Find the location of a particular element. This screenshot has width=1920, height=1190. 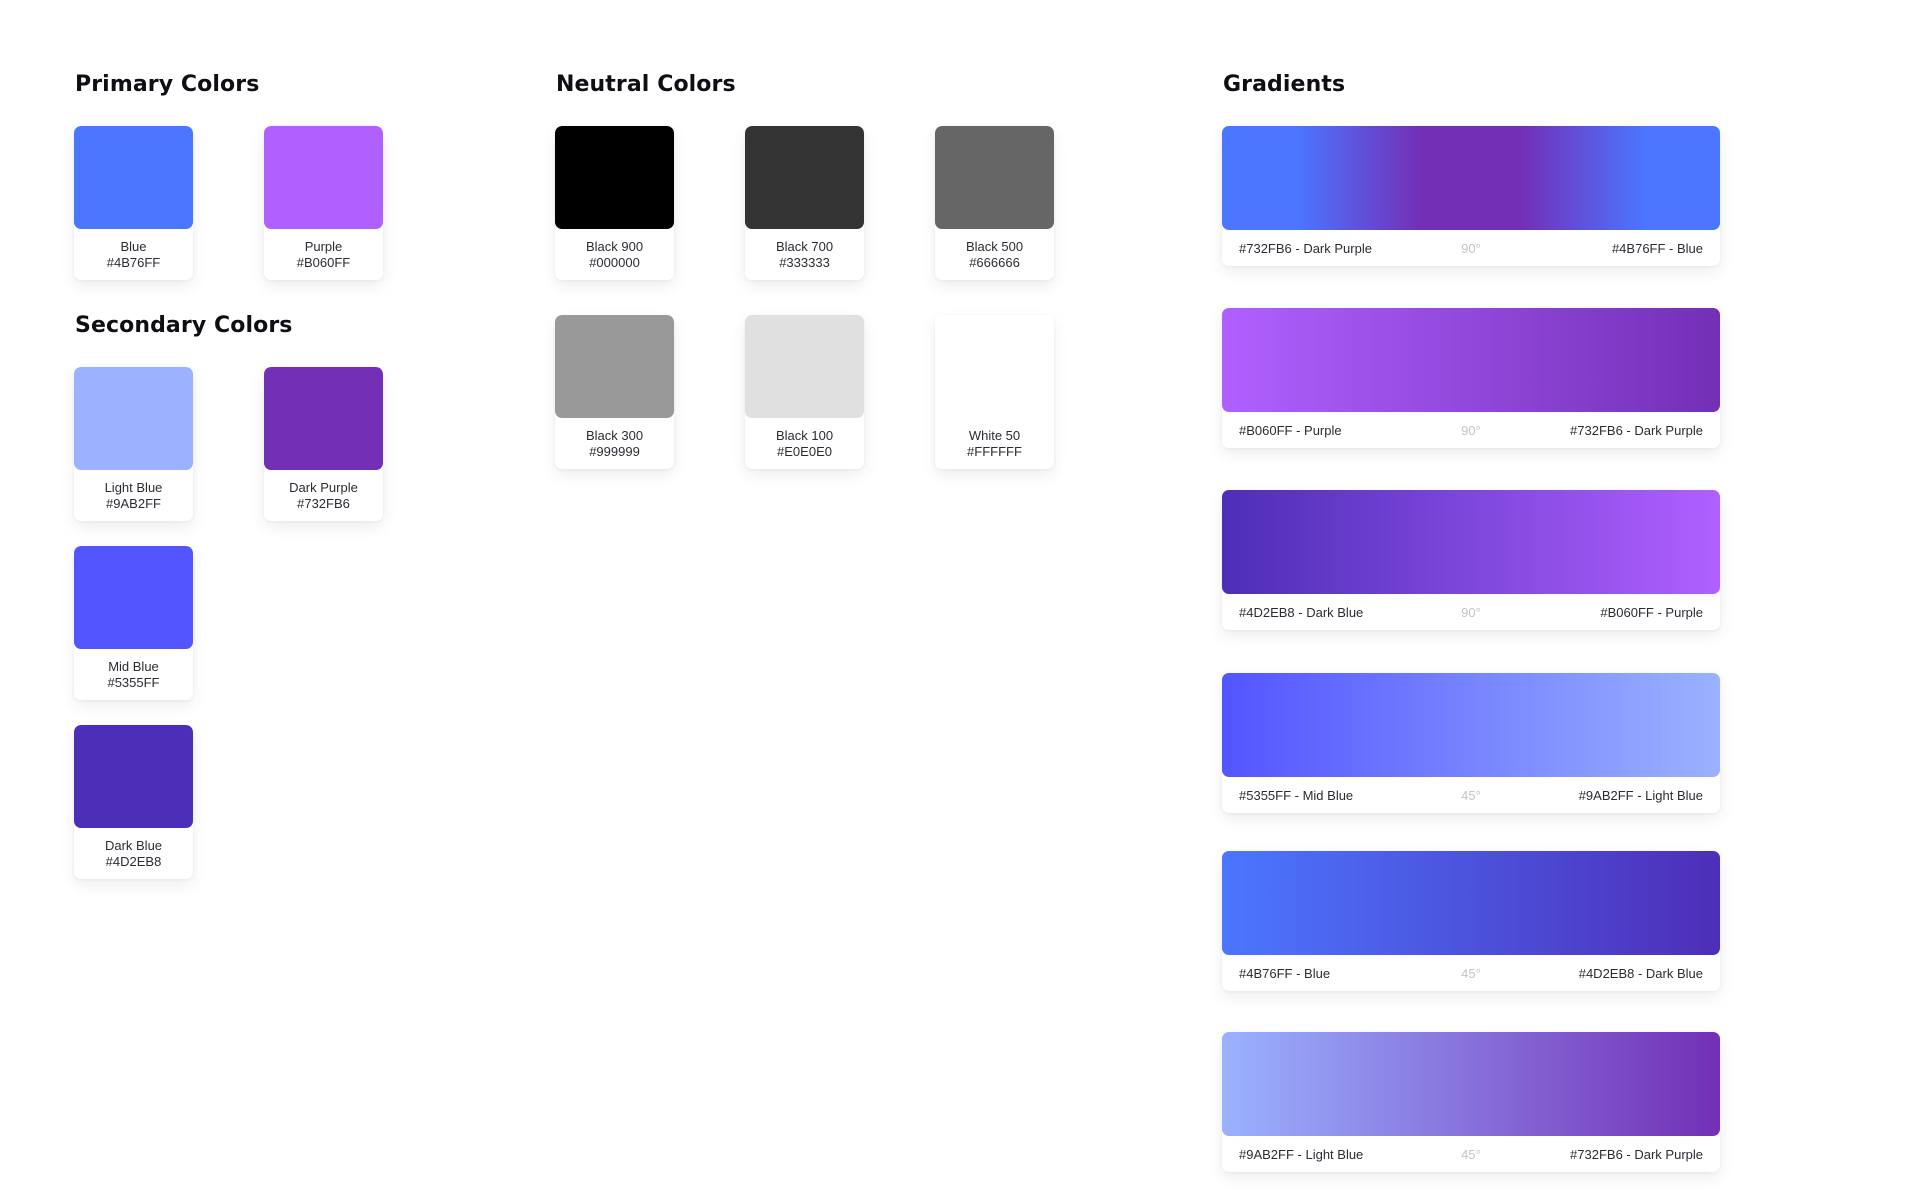

neutral-colors-title: Neutral Colors is located at coordinates (646, 84).